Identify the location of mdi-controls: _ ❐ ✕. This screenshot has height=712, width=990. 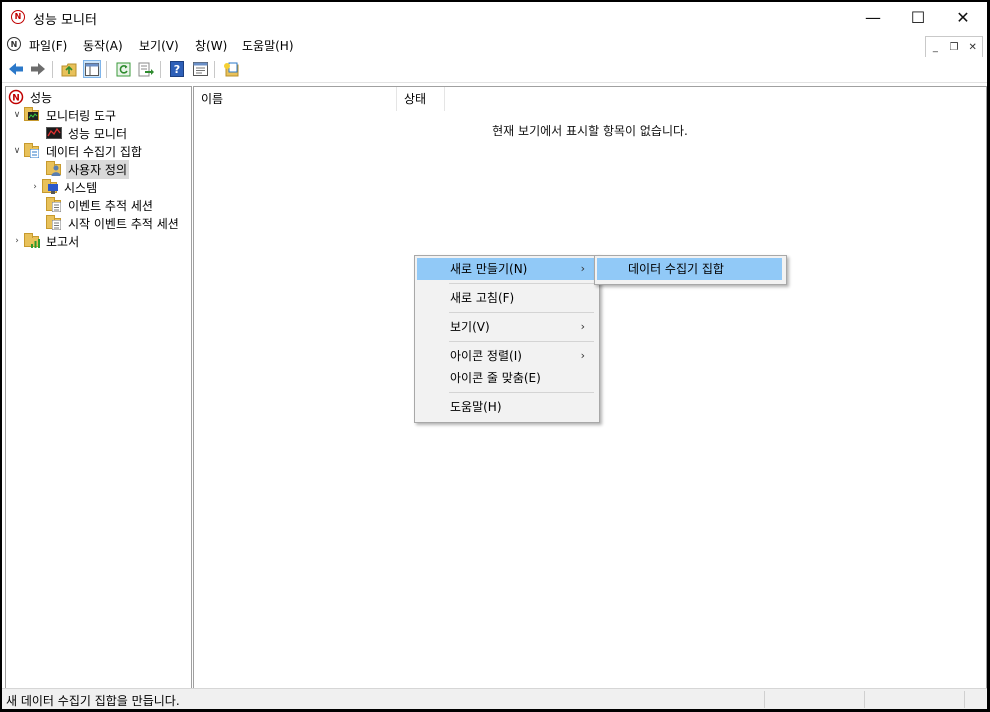
(954, 47).